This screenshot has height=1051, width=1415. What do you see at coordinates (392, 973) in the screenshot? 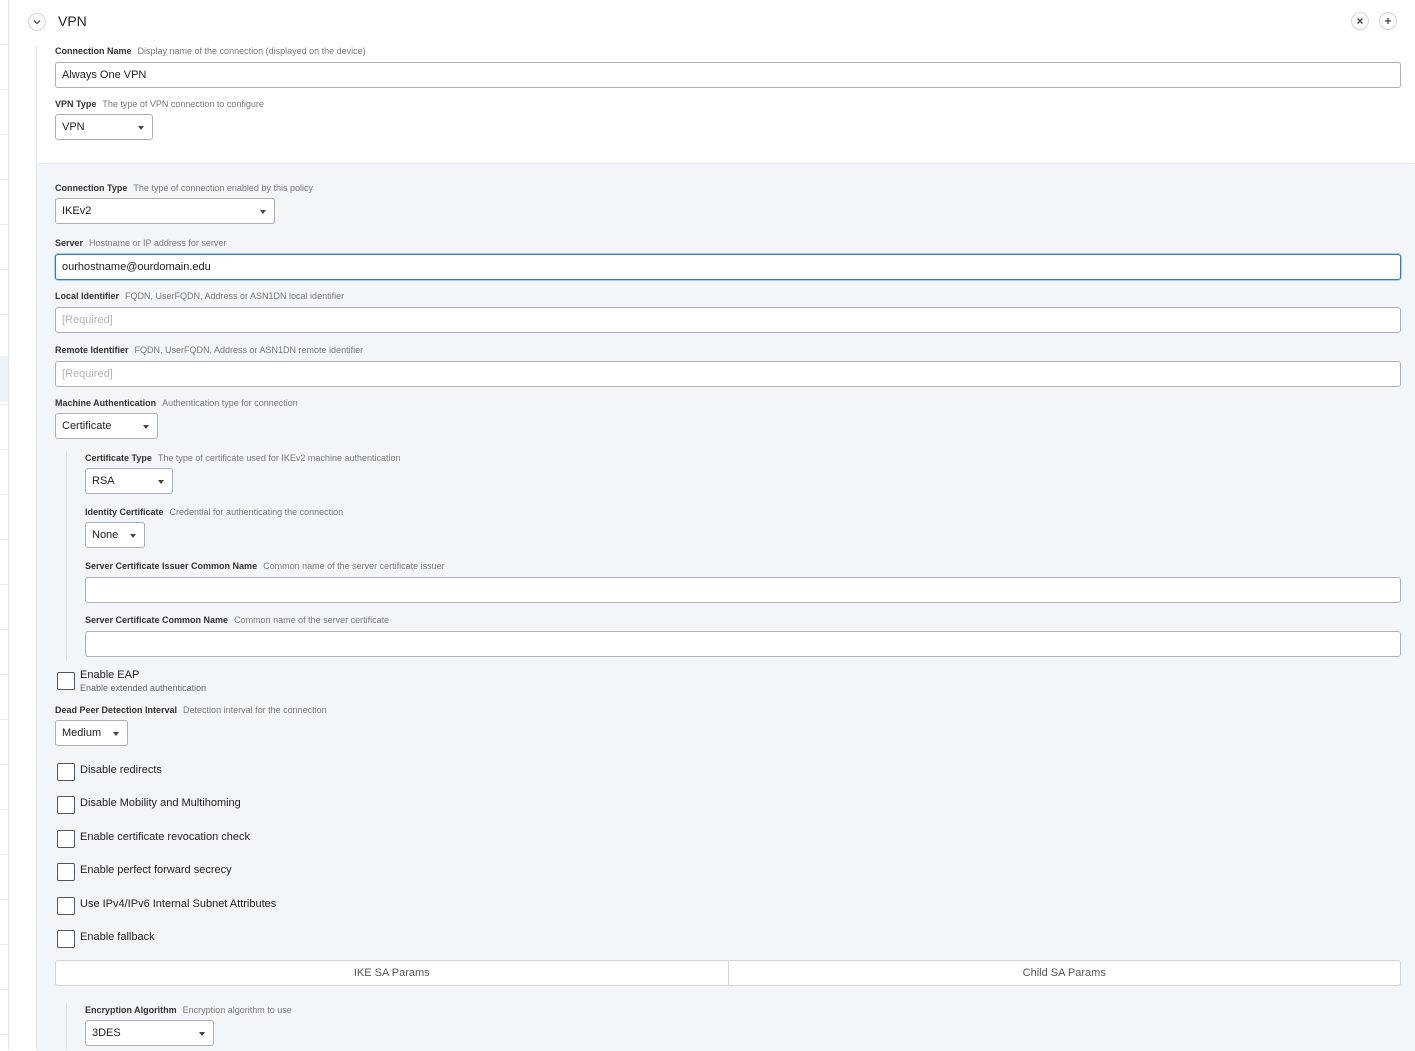
I see `tab-ike-sa-params: IKE SA Params` at bounding box center [392, 973].